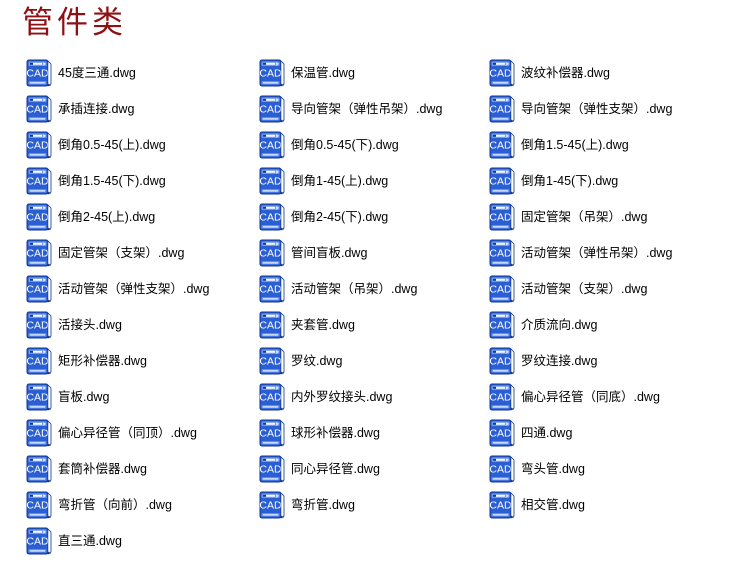 The width and height of the screenshot is (750, 579). Describe the element at coordinates (354, 289) in the screenshot. I see `file-name-label: 活动管架（吊架）.dwg` at that location.